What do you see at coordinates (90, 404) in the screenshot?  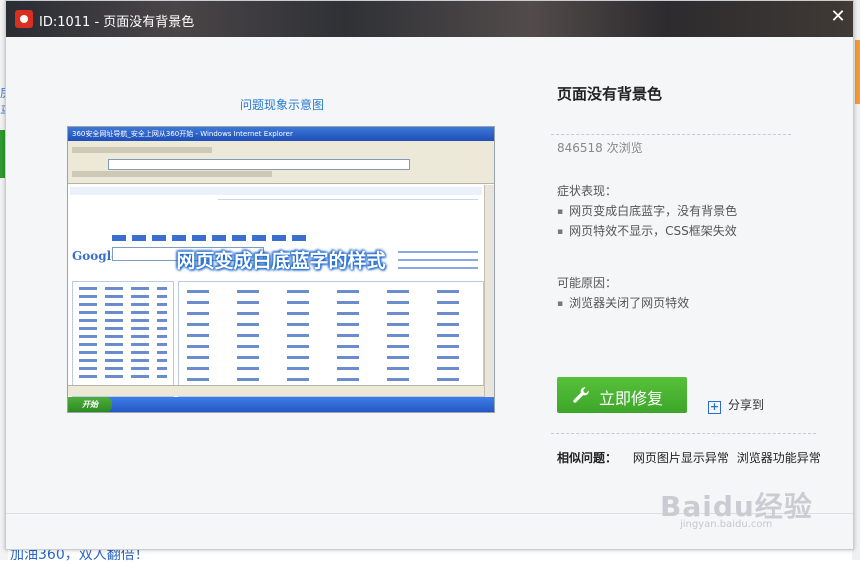 I see `start-button: 开始` at bounding box center [90, 404].